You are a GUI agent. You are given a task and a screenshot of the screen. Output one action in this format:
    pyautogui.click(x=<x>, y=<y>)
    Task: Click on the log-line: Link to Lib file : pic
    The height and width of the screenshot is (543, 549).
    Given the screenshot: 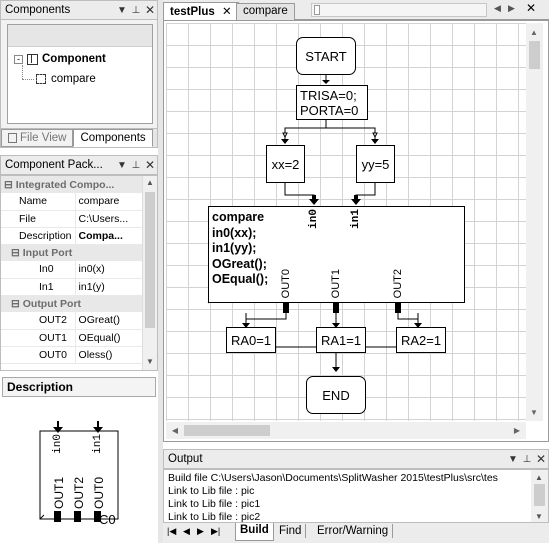 What is the action you would take?
    pyautogui.click(x=211, y=491)
    